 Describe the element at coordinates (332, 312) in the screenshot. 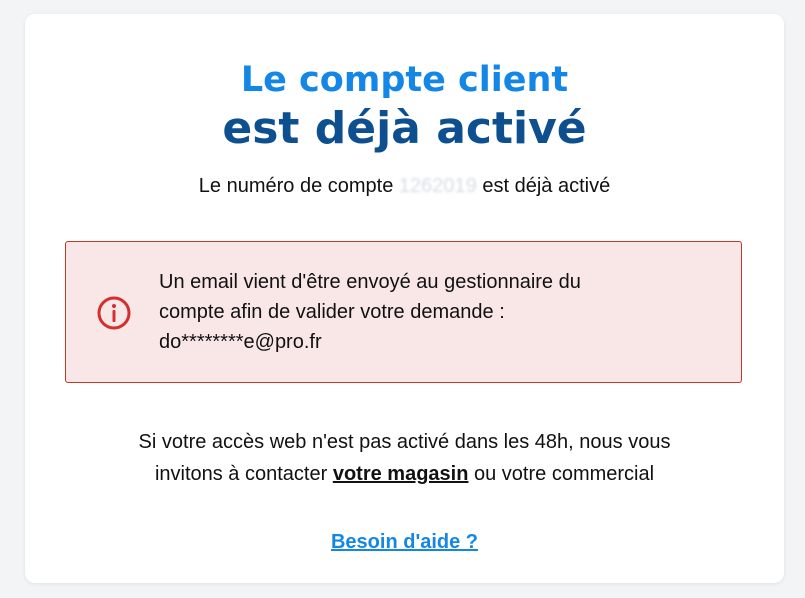

I see `alert-line2: compte afin de valider votre demande :` at that location.